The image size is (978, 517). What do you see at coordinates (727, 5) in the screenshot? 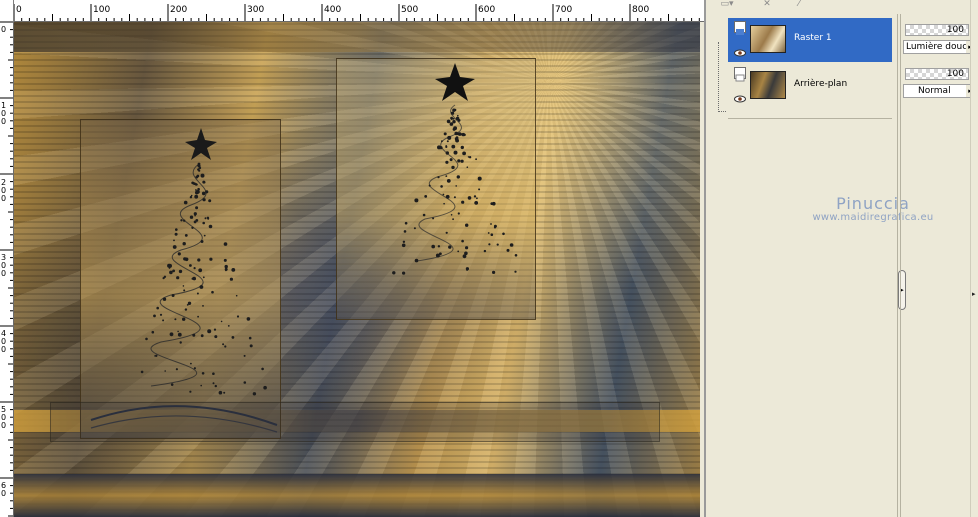
I see `new-layer-icon: ▭▾` at bounding box center [727, 5].